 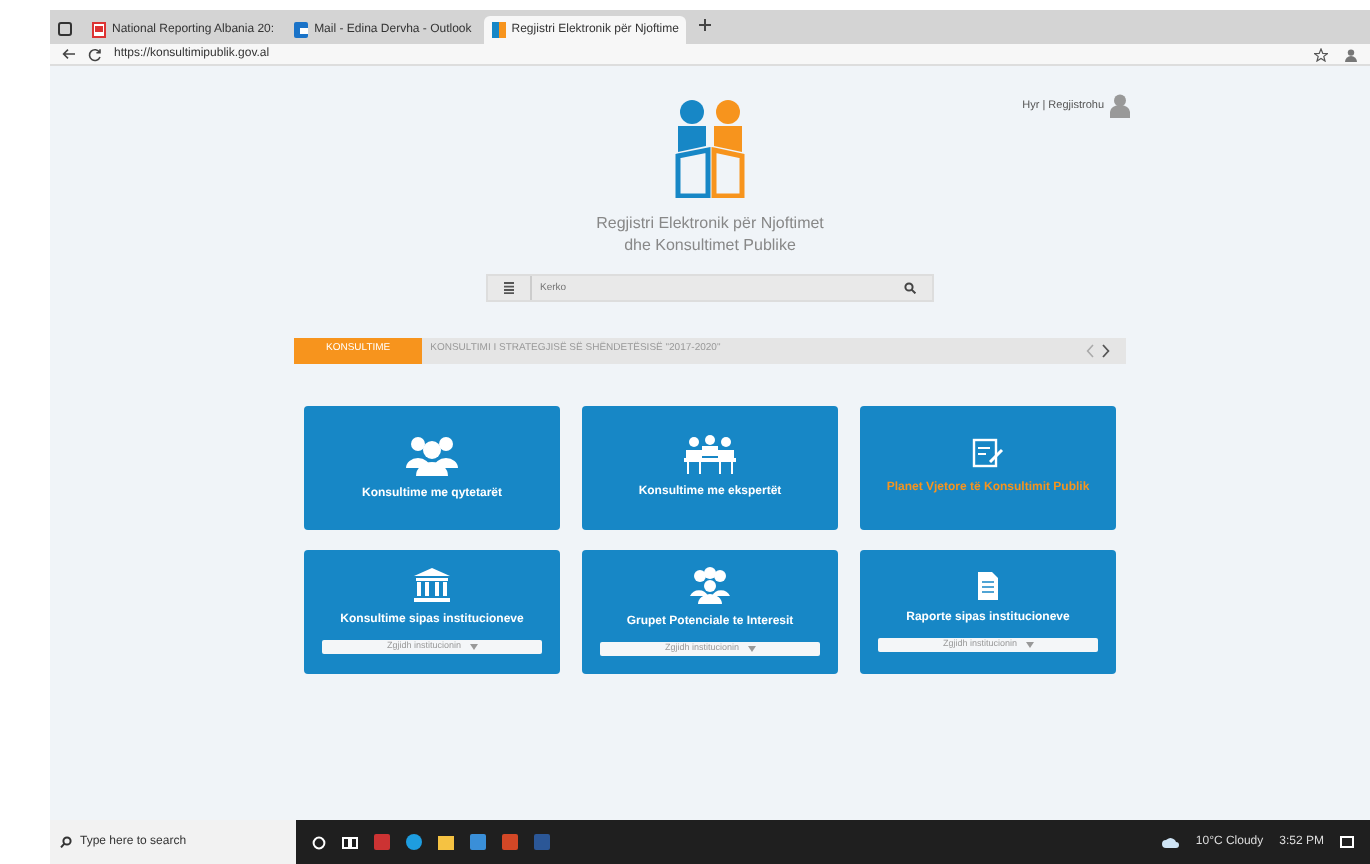 I want to click on new-tab-icon, so click(x=705, y=24).